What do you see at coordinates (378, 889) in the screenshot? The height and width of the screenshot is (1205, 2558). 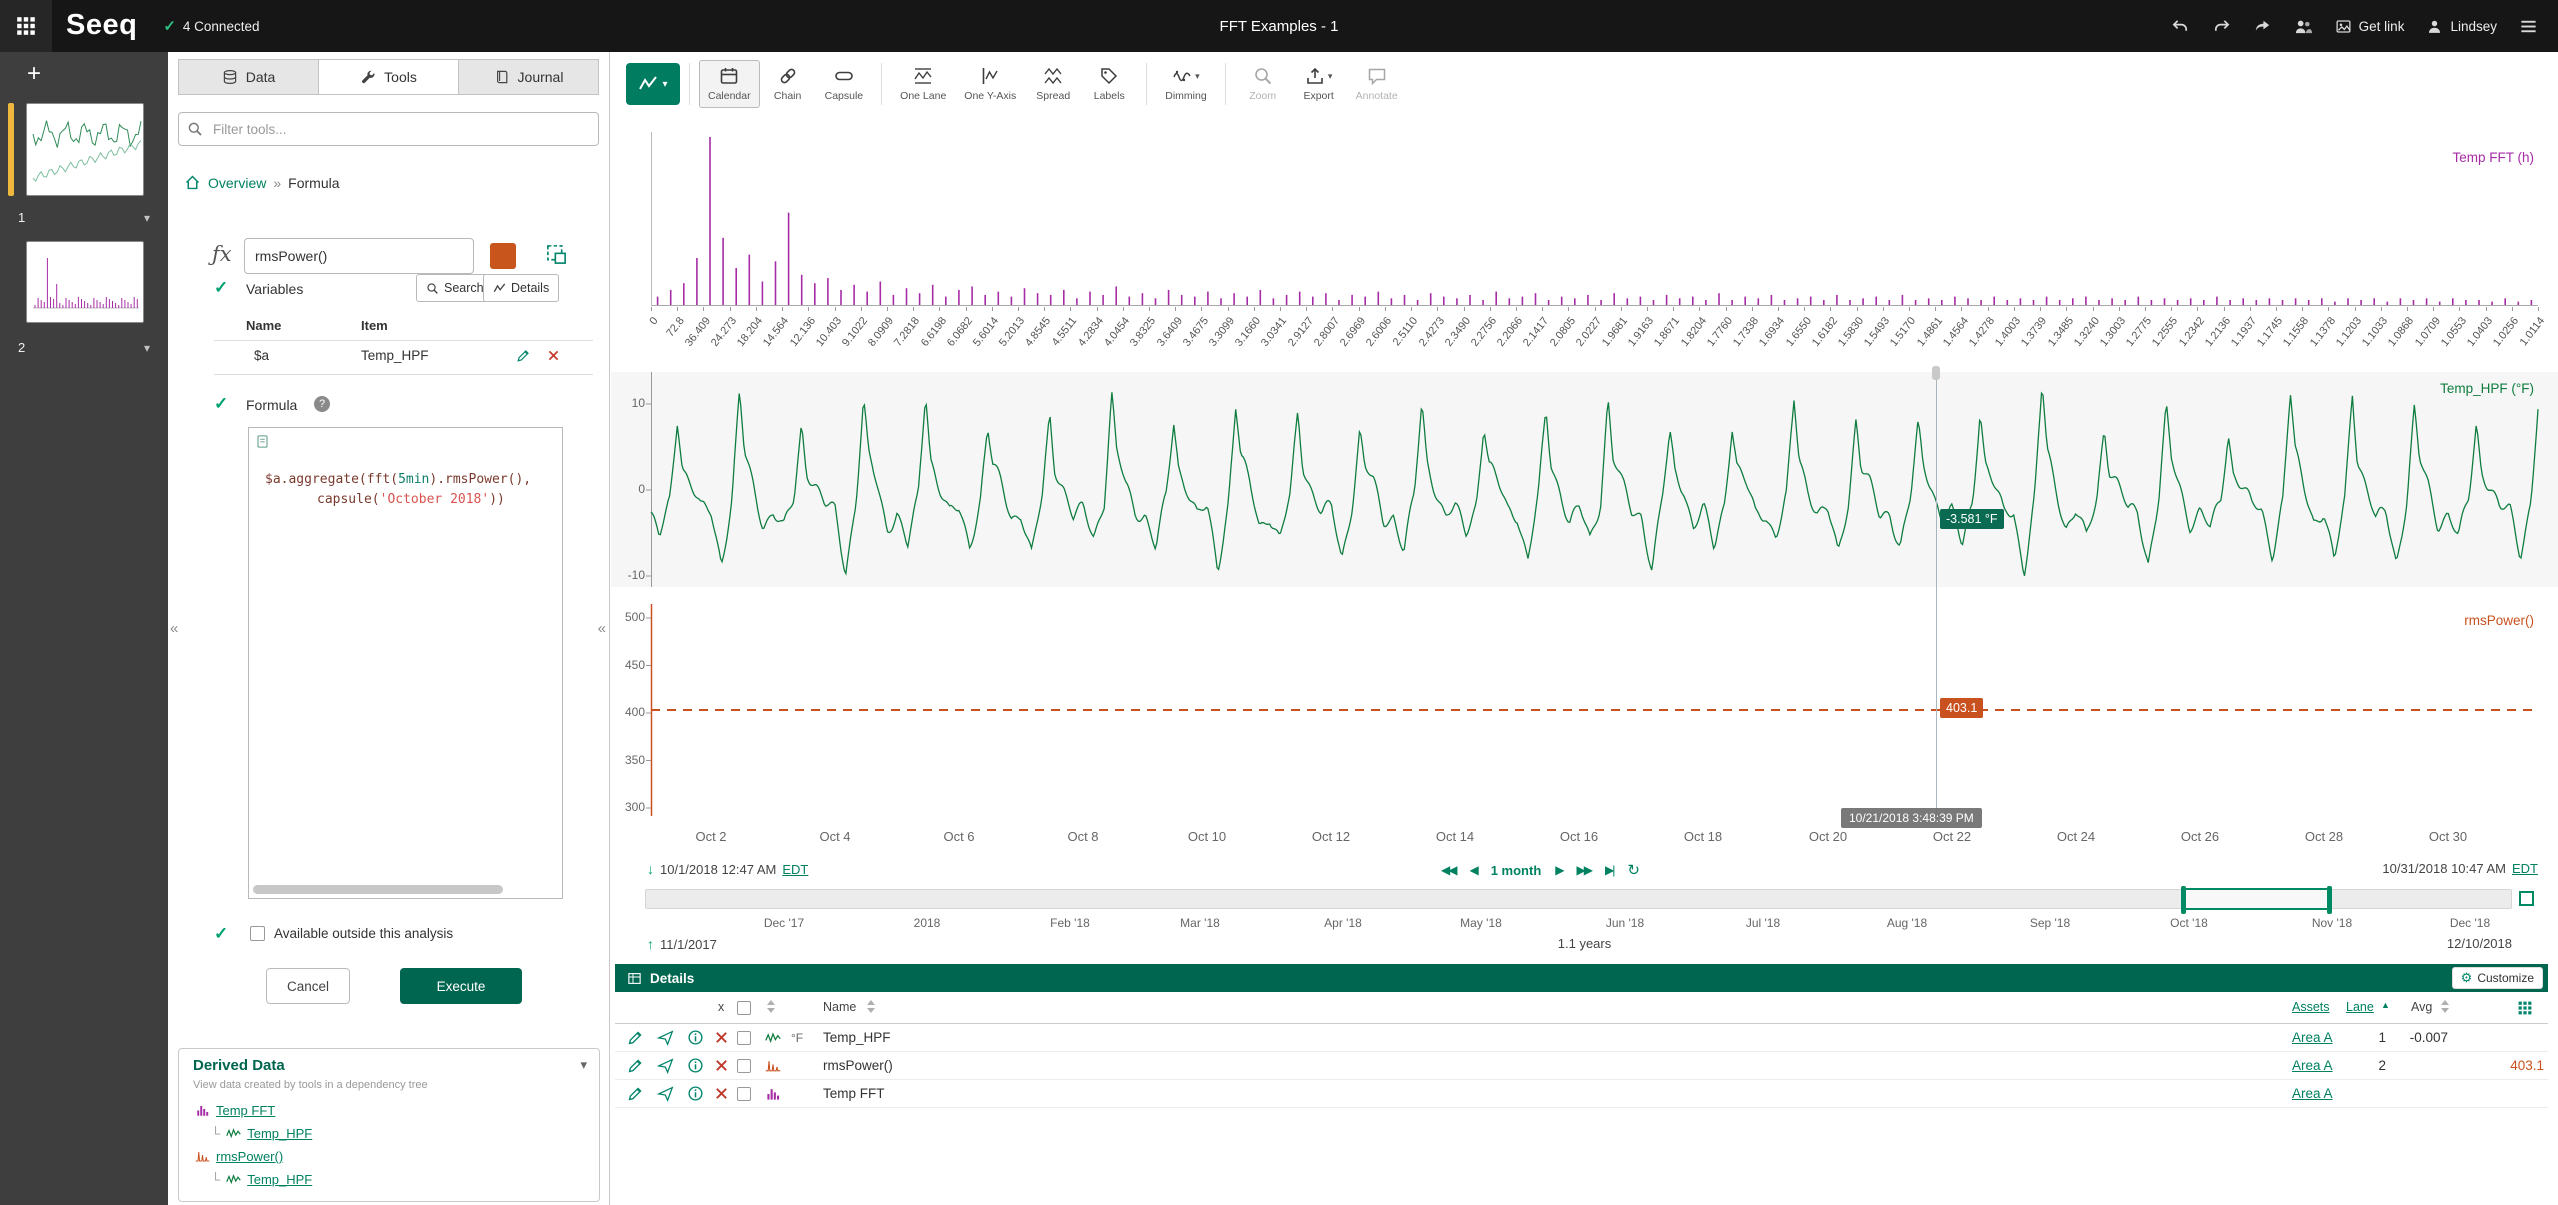 I see `editor-horizontal-scrollbar` at bounding box center [378, 889].